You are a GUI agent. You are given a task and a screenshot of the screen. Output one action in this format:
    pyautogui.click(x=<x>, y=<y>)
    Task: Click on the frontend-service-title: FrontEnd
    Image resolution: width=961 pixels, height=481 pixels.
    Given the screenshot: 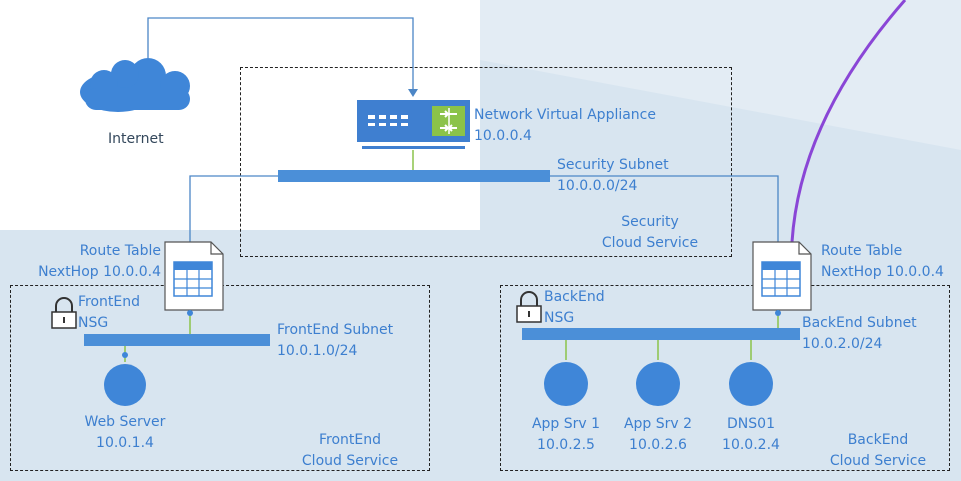 What is the action you would take?
    pyautogui.click(x=349, y=440)
    